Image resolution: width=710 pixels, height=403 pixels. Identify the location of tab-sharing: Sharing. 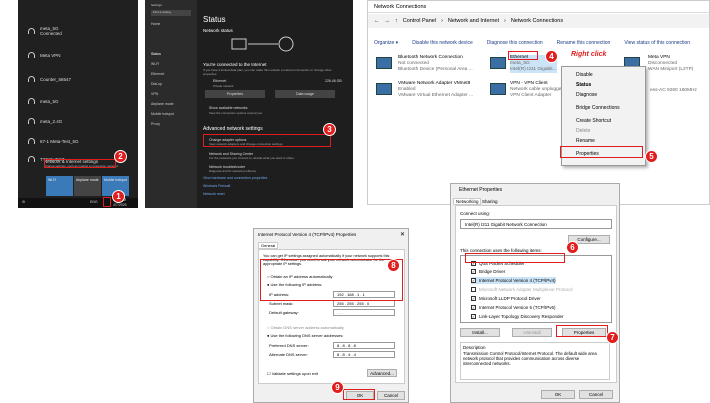
(490, 201).